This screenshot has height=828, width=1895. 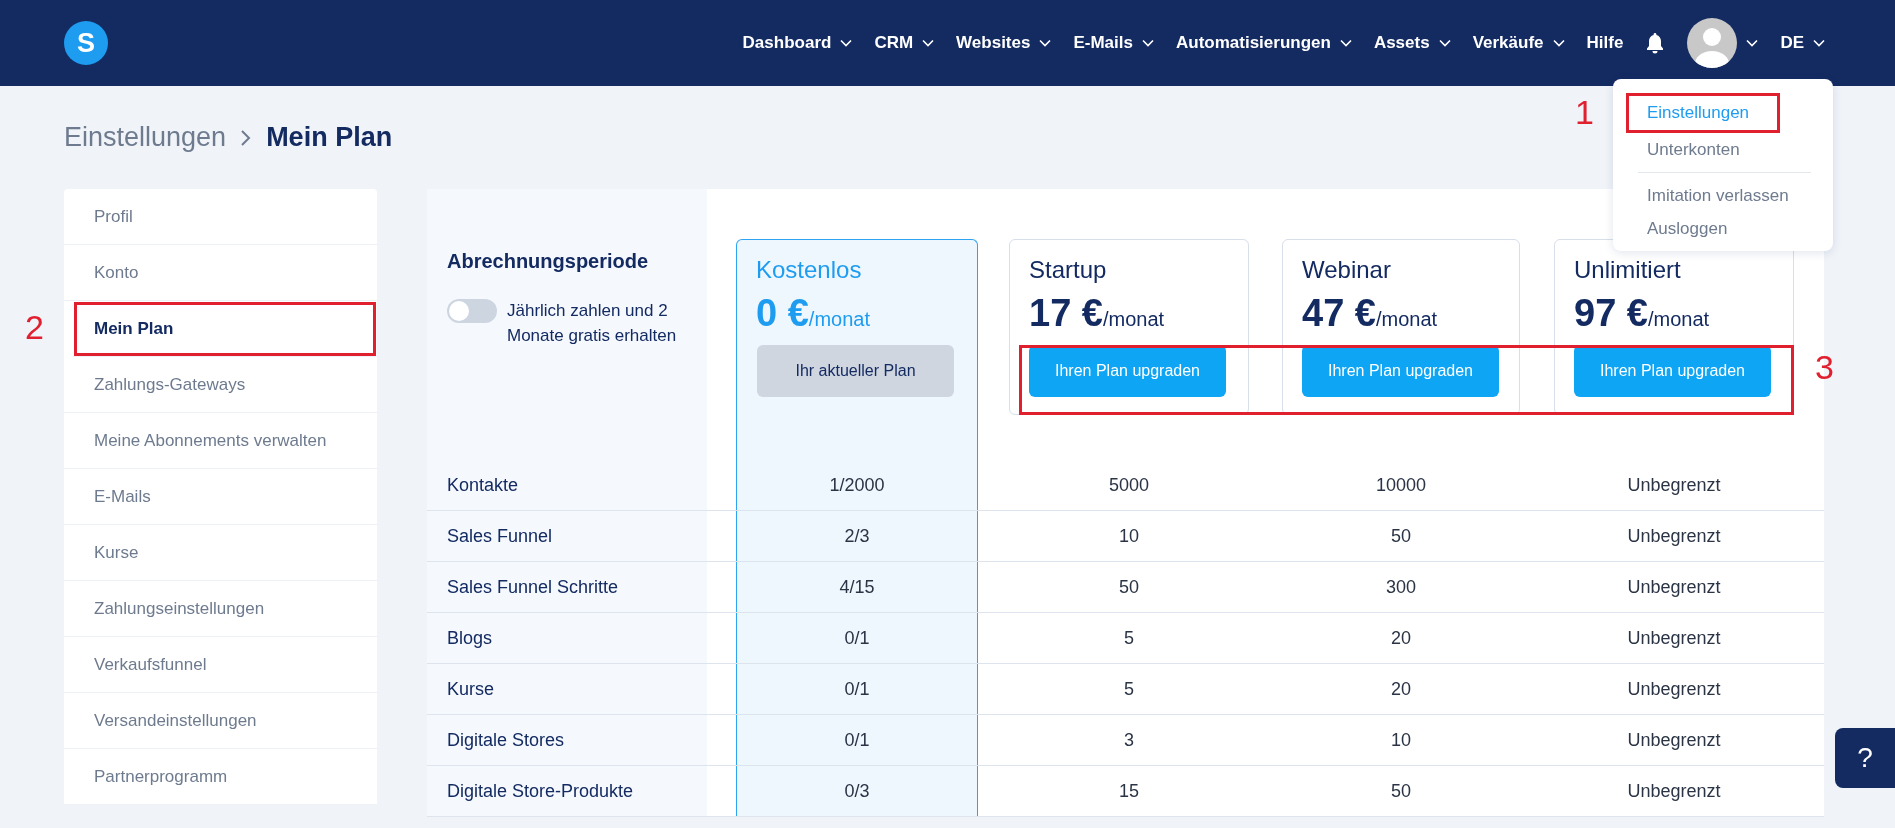 What do you see at coordinates (1865, 758) in the screenshot?
I see `help-button: ?` at bounding box center [1865, 758].